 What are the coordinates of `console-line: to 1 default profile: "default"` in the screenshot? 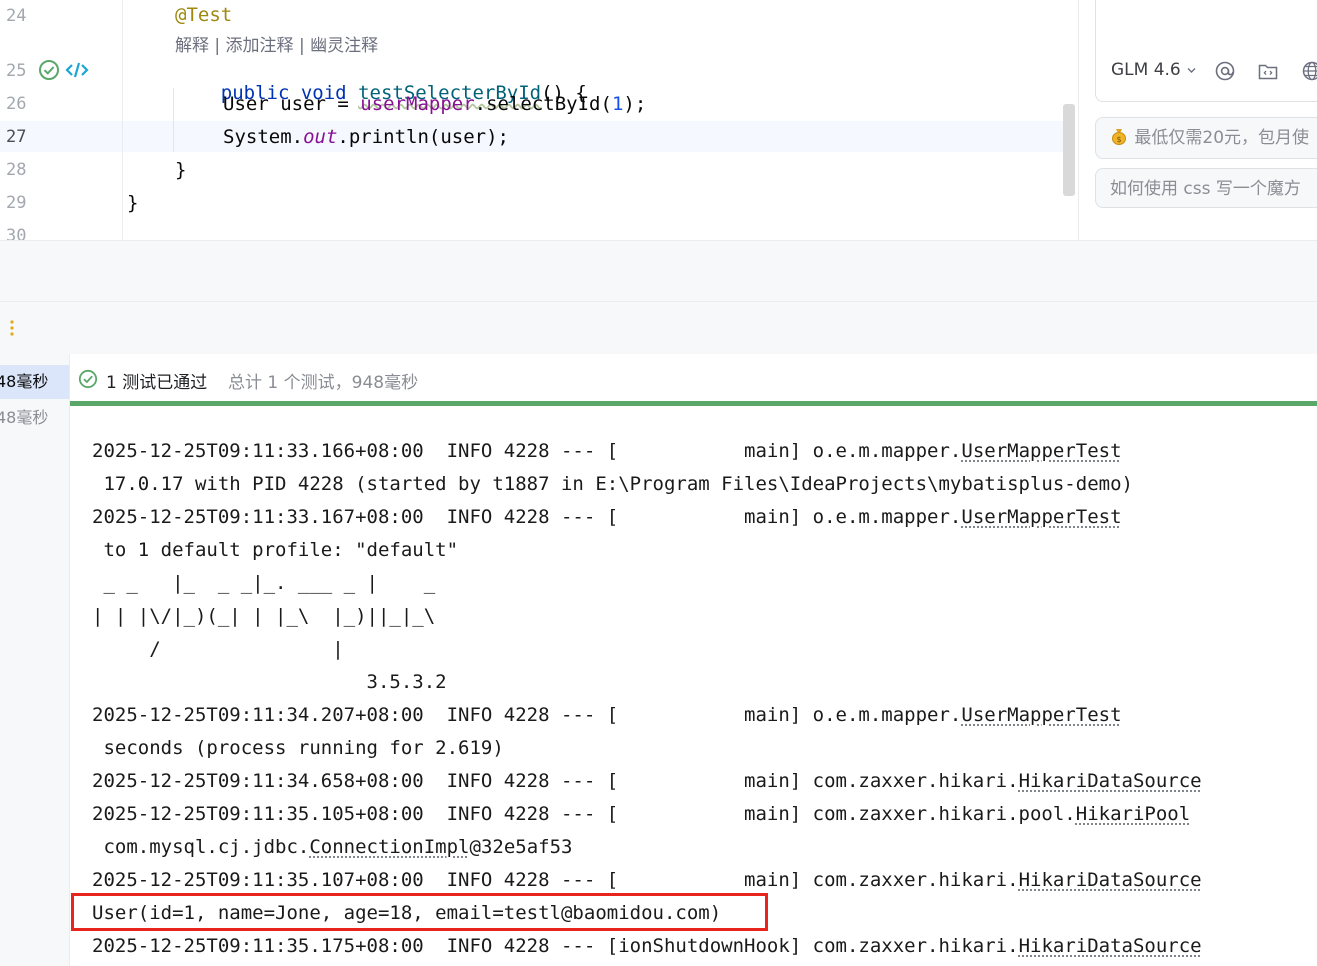 It's located at (275, 550).